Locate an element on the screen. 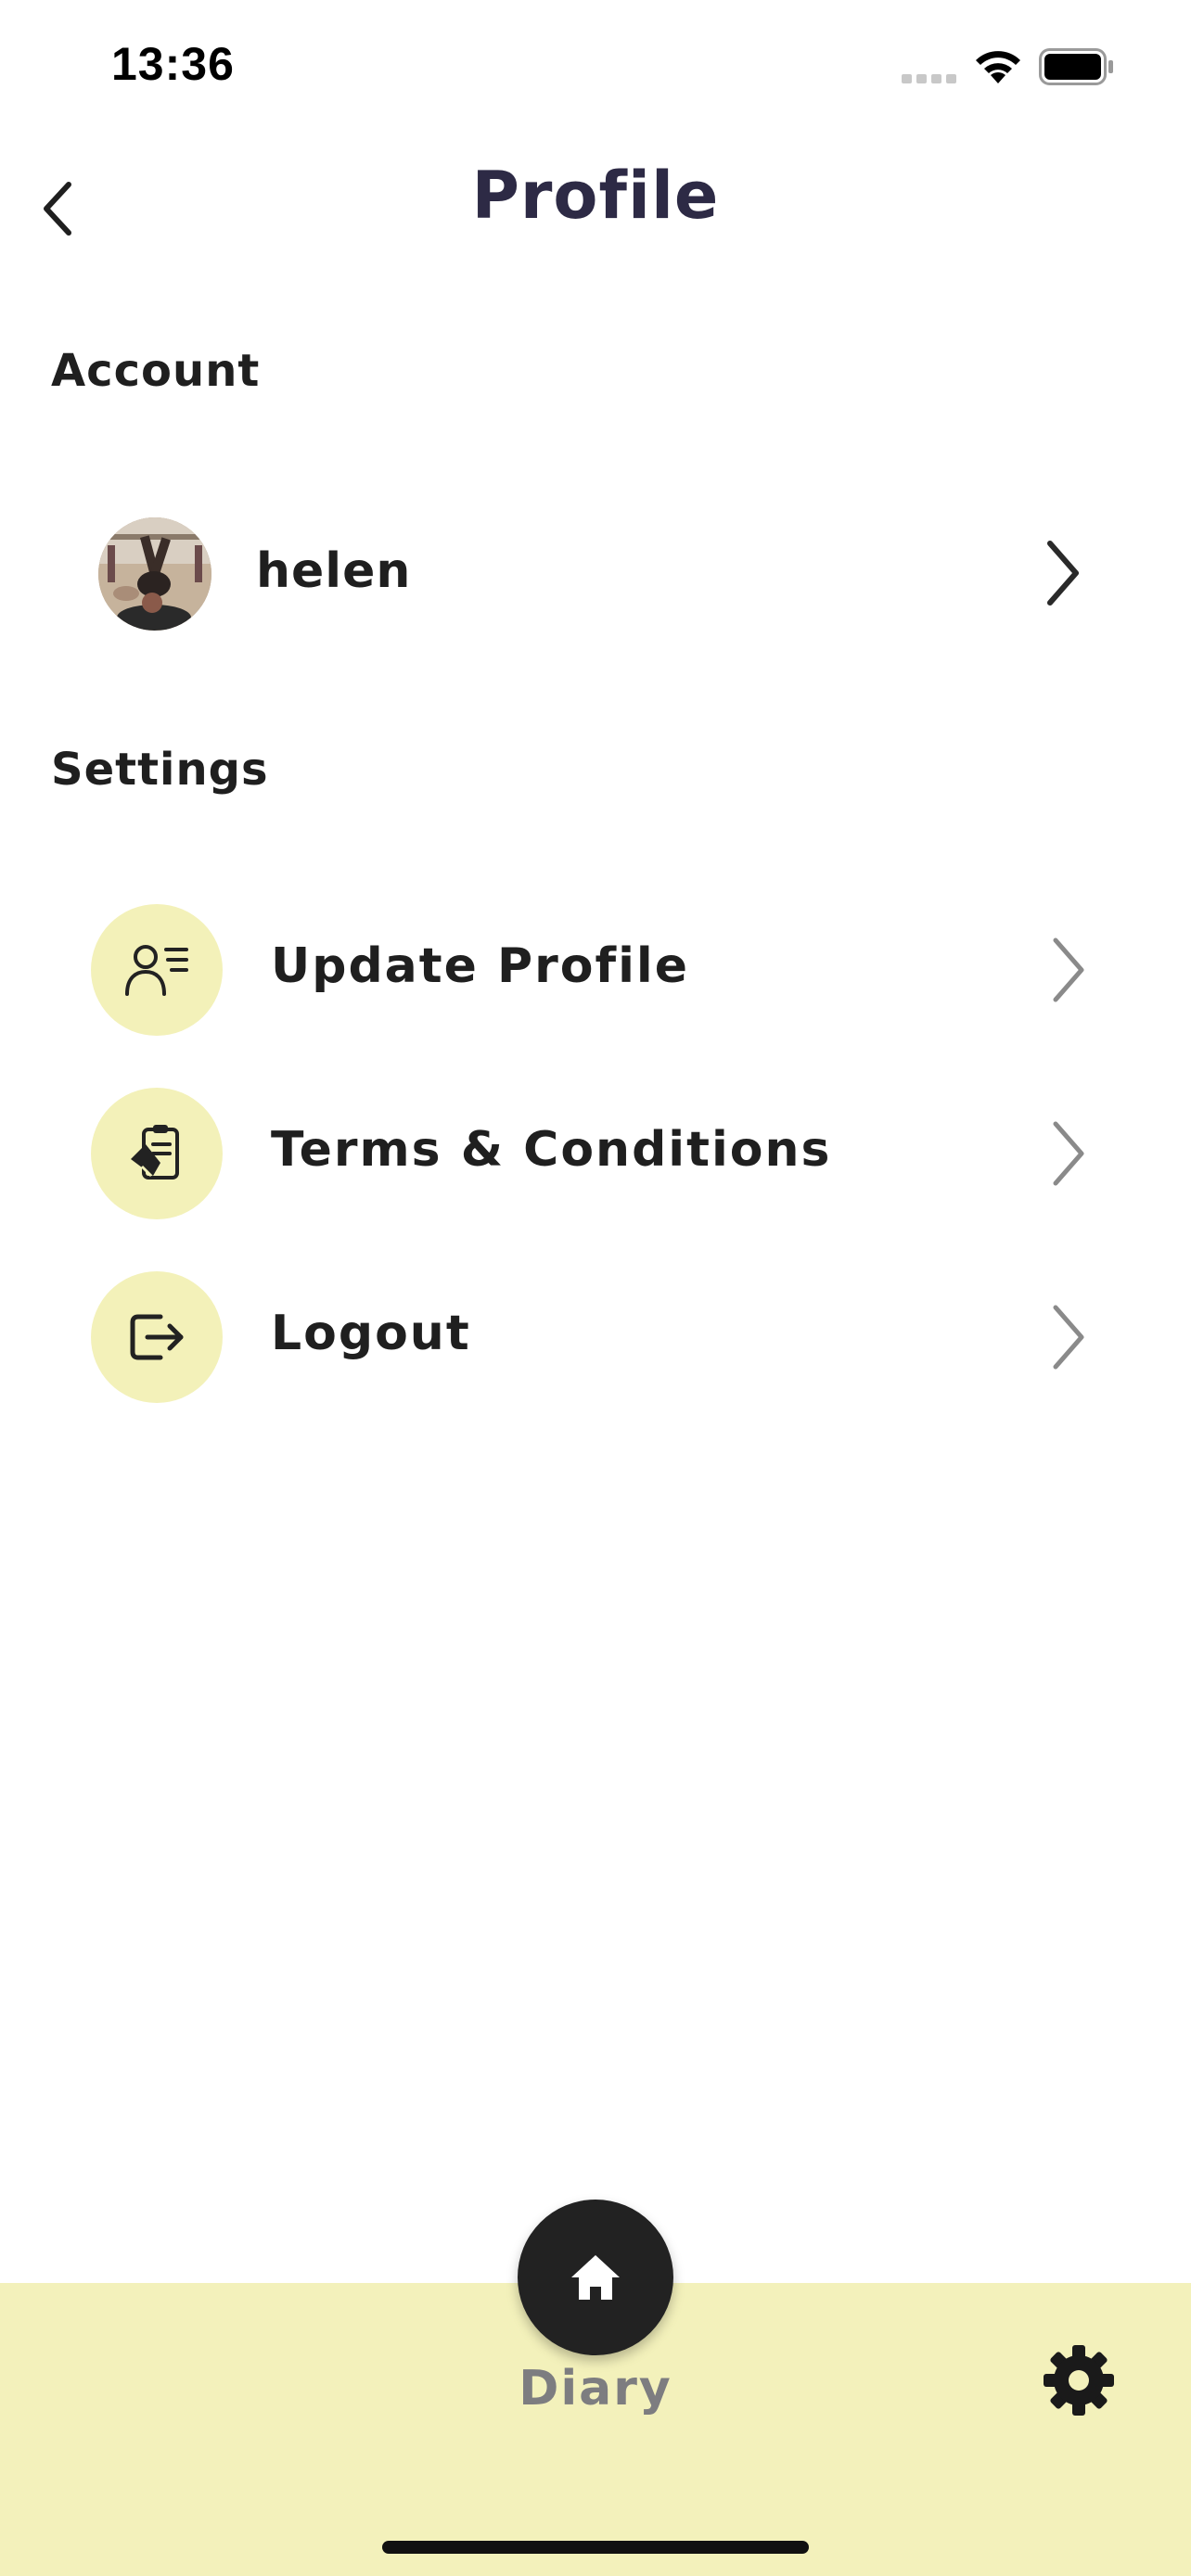 This screenshot has width=1191, height=2576. settings-item-terms-conditions: Terms & Conditions is located at coordinates (603, 1153).